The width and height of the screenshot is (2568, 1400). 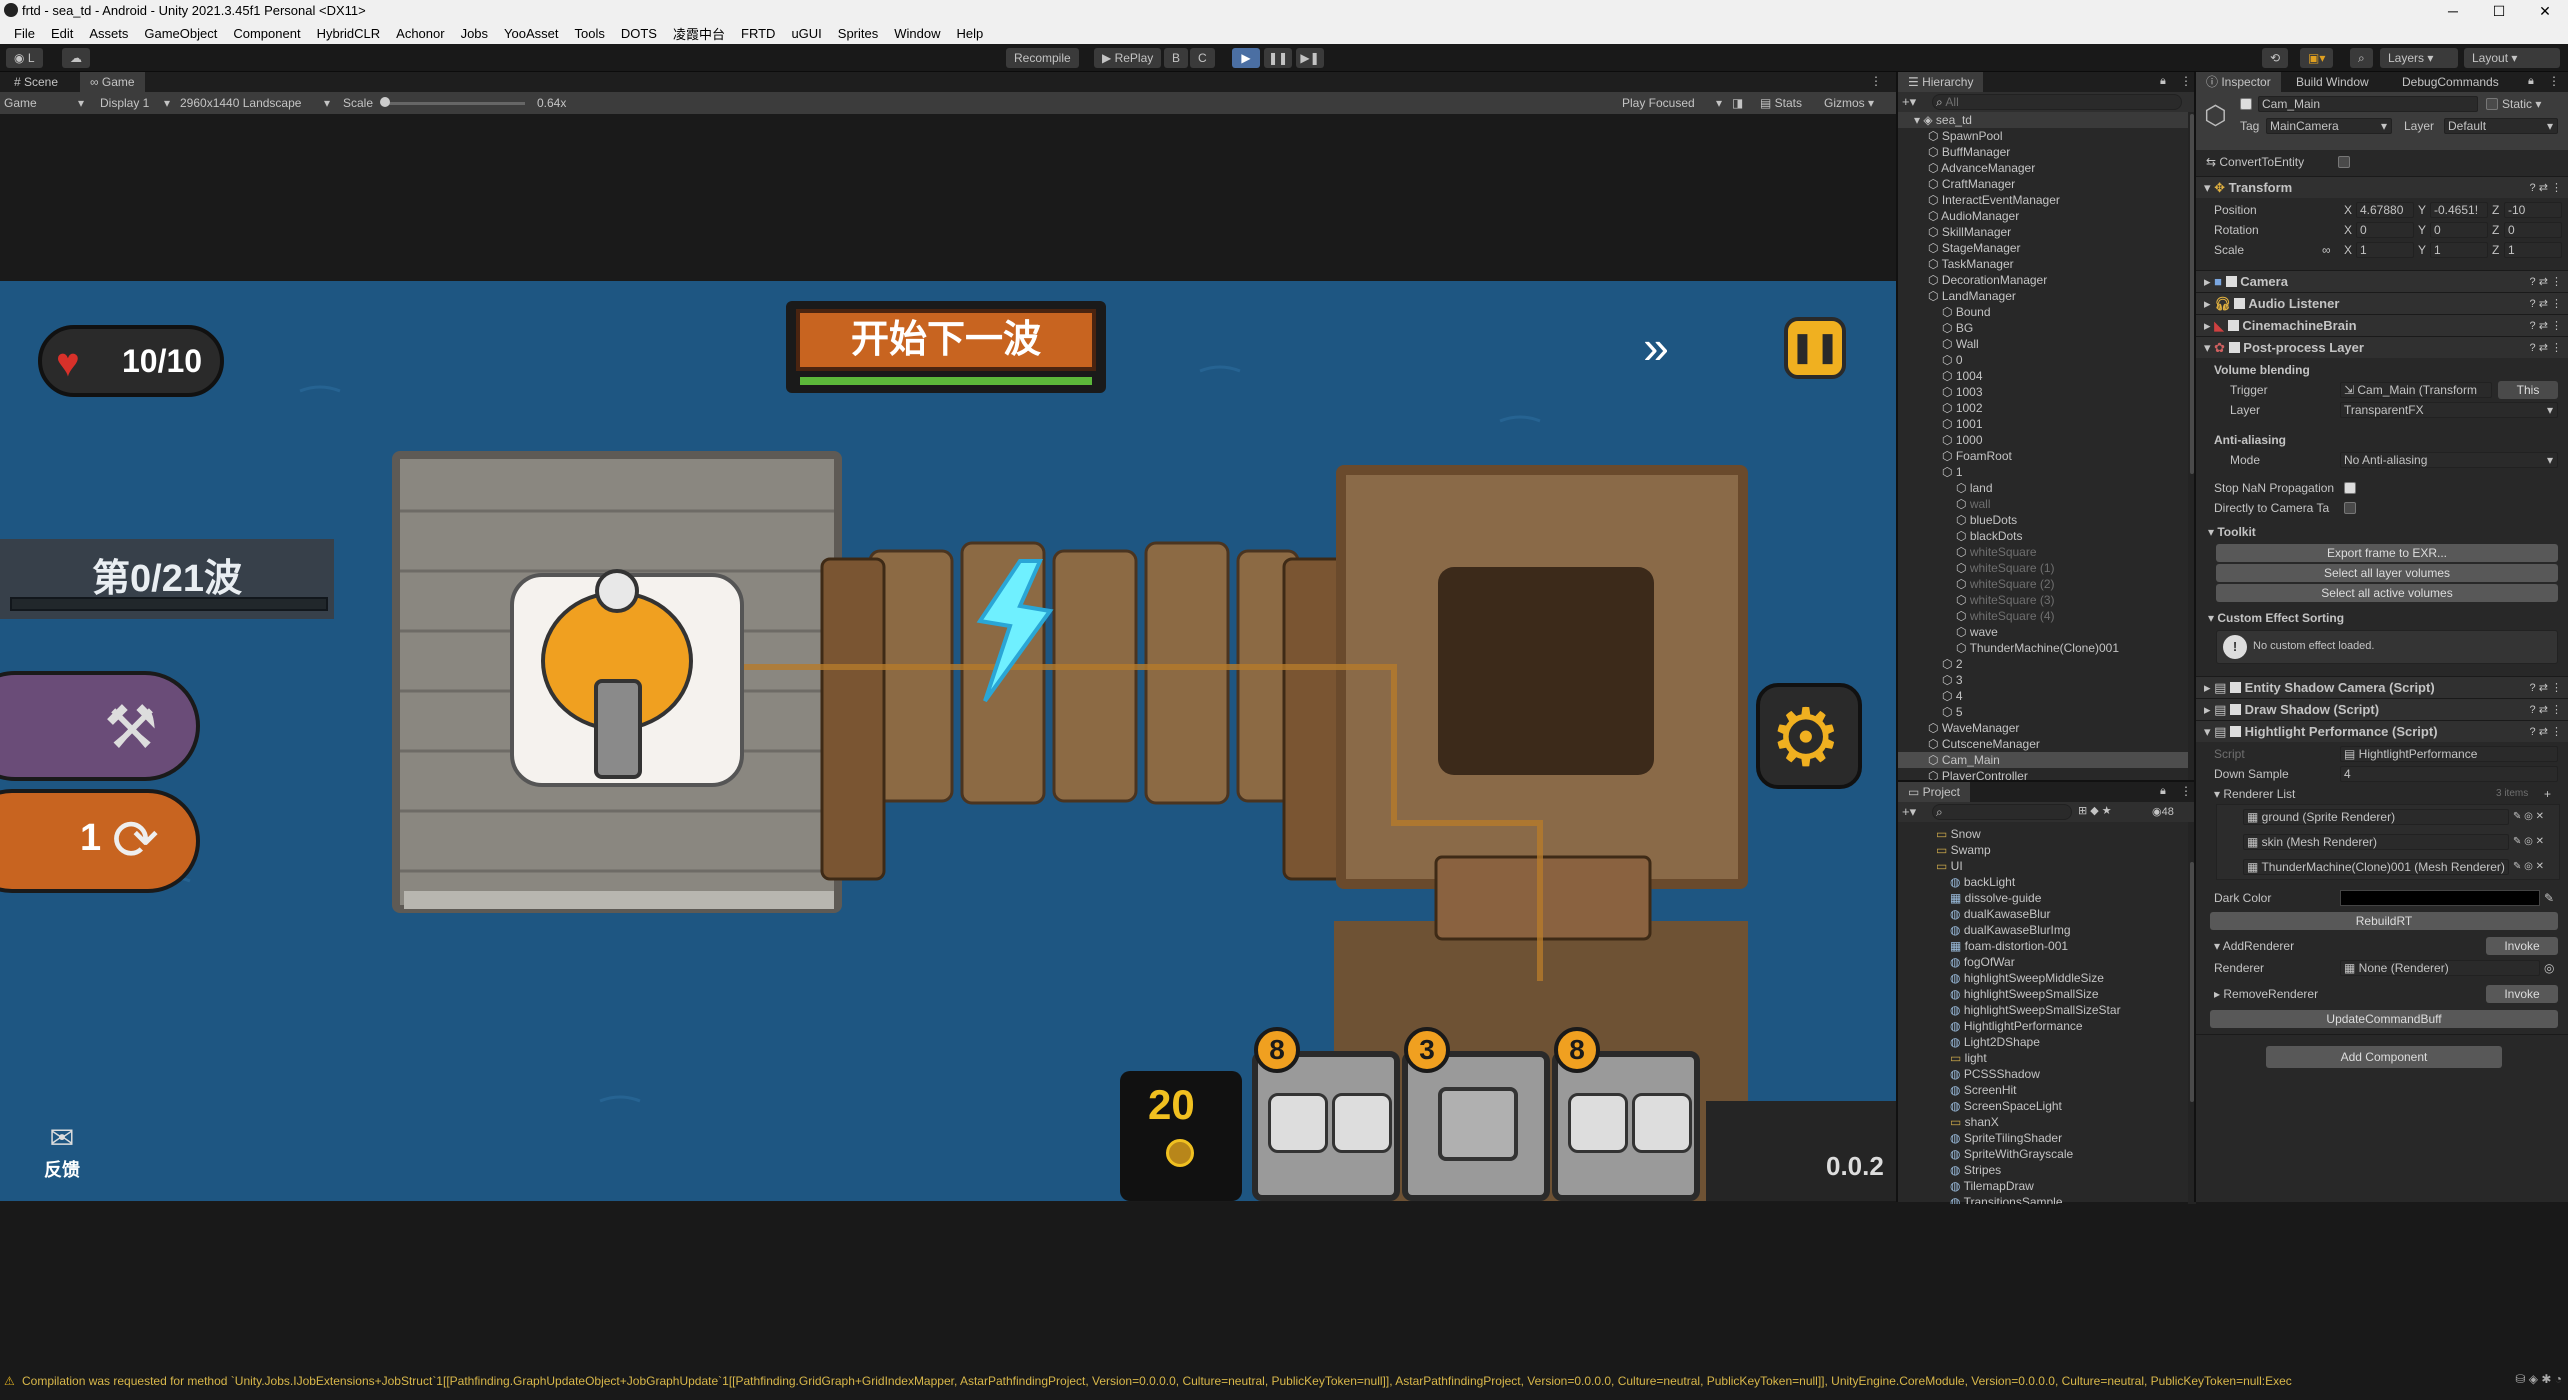 What do you see at coordinates (2043, 850) in the screenshot?
I see `project-item: ▭ Swamp` at bounding box center [2043, 850].